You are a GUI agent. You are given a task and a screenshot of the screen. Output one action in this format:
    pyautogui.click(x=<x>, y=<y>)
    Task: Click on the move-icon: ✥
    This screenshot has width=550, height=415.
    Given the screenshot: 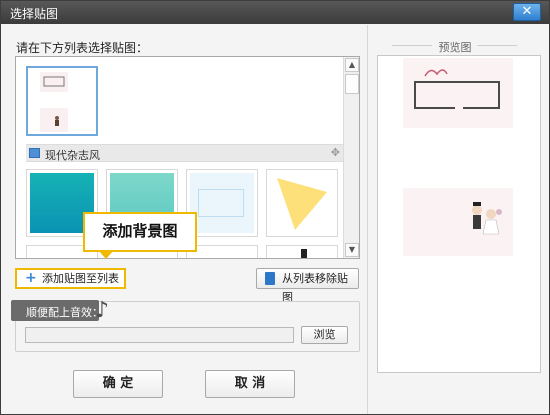 What is the action you would take?
    pyautogui.click(x=335, y=152)
    